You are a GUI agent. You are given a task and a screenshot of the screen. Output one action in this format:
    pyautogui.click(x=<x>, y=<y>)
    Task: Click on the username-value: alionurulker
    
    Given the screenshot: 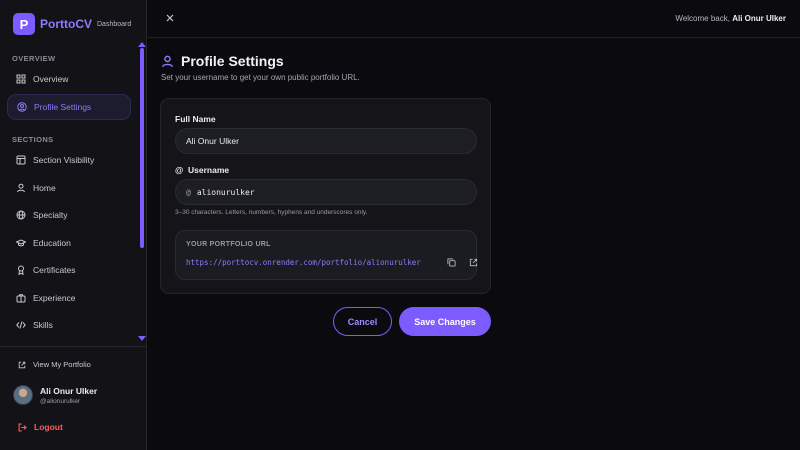 What is the action you would take?
    pyautogui.click(x=225, y=192)
    